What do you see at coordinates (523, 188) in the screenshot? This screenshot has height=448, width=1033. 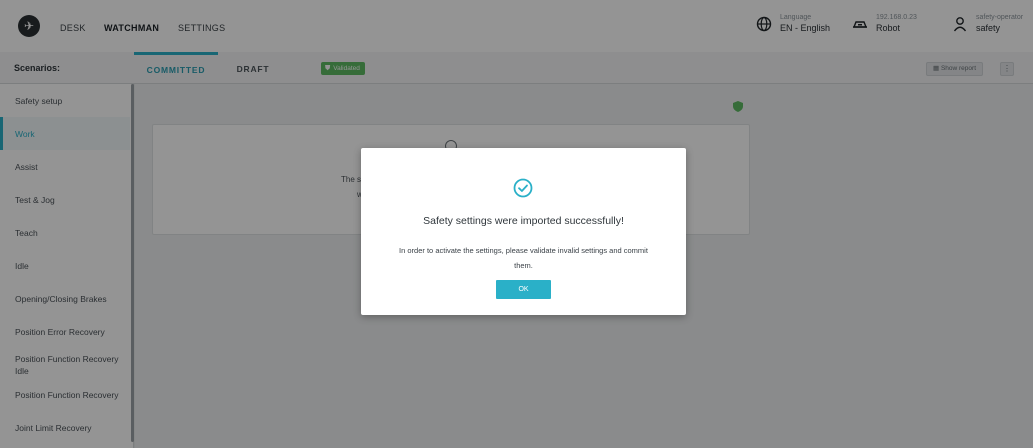 I see `check-circle-icon` at bounding box center [523, 188].